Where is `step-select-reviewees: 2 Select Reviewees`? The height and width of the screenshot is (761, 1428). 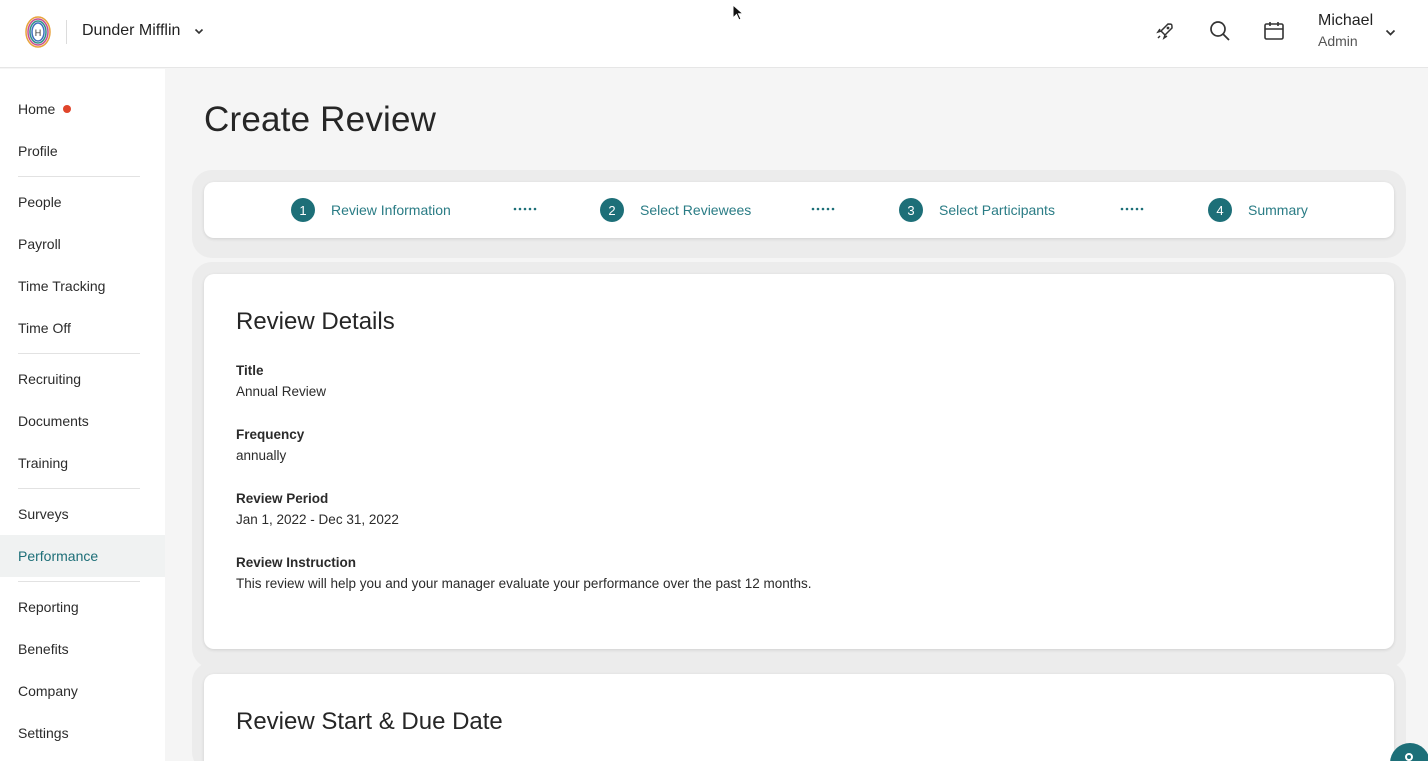 step-select-reviewees: 2 Select Reviewees is located at coordinates (675, 210).